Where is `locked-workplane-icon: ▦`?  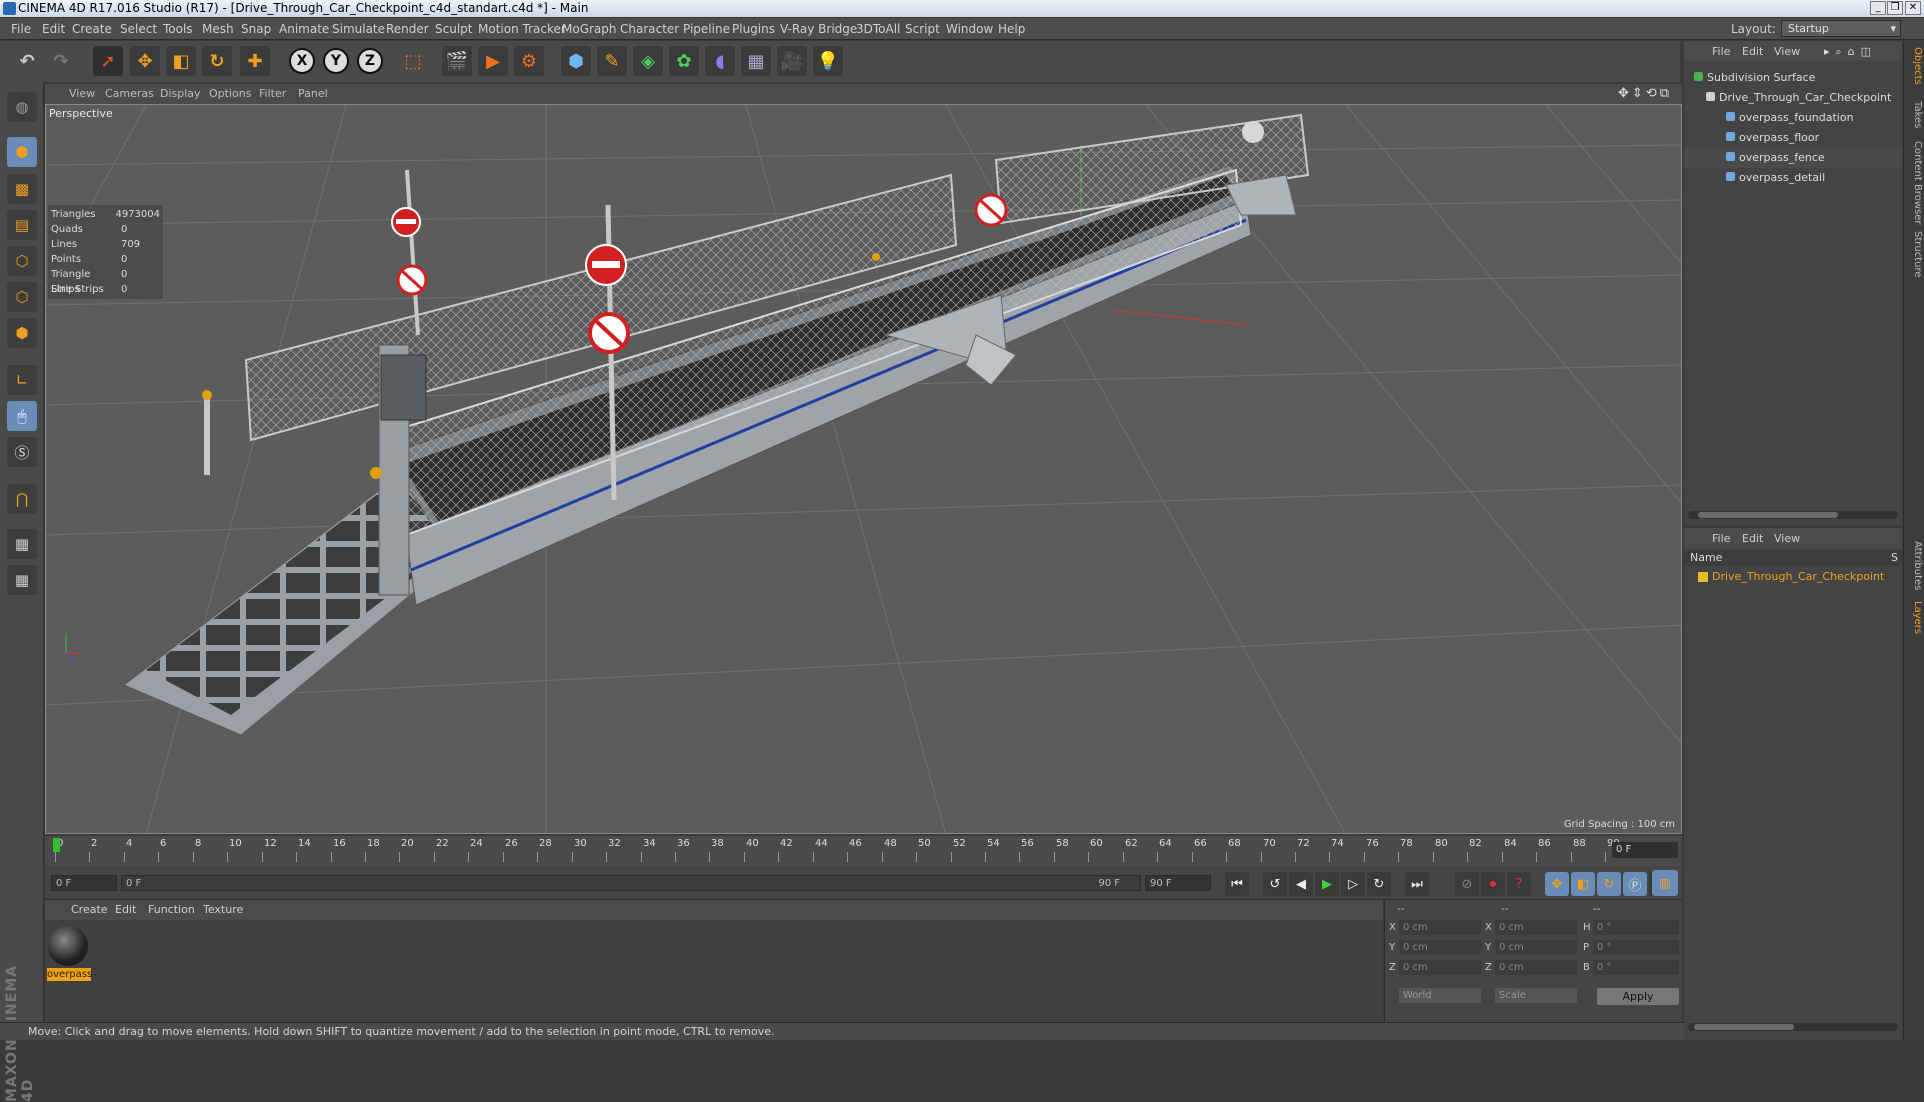
locked-workplane-icon: ▦ is located at coordinates (22, 580).